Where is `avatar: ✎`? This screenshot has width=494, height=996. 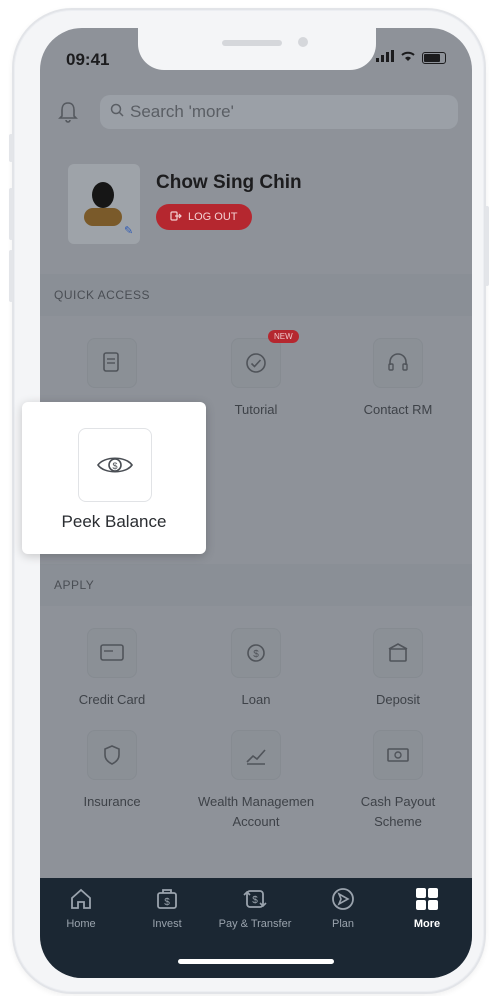
avatar: ✎ is located at coordinates (104, 204).